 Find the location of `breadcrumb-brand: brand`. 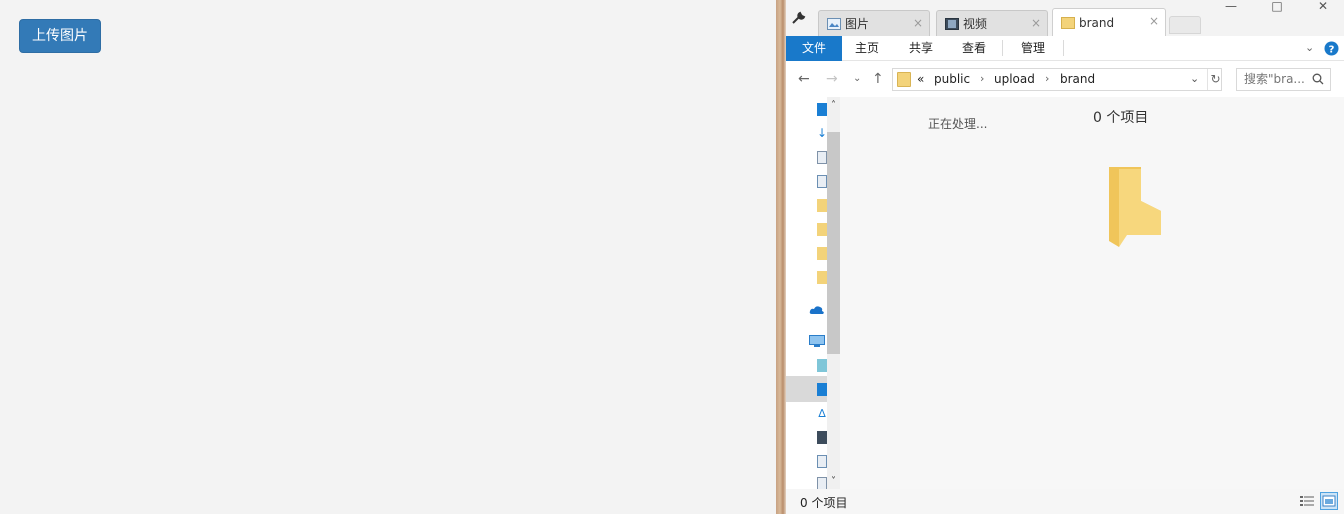

breadcrumb-brand: brand is located at coordinates (1077, 79).